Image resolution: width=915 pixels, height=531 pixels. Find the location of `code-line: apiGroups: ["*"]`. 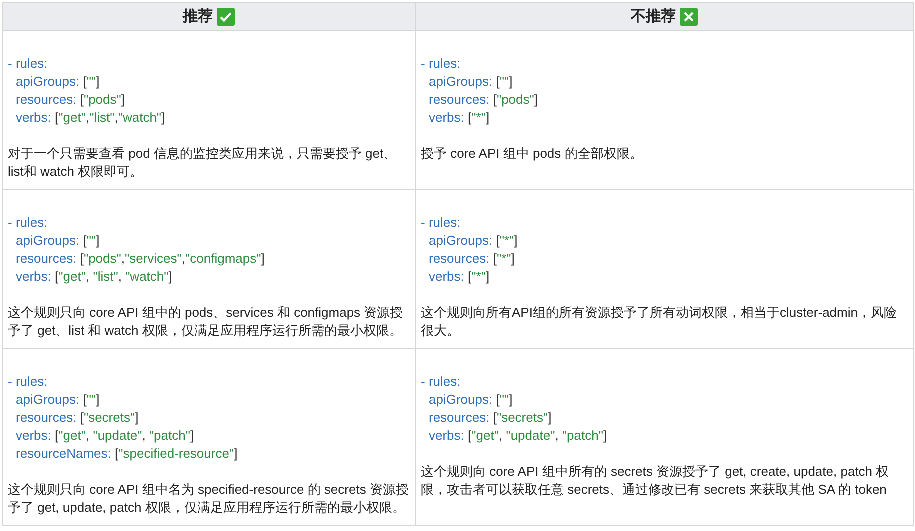

code-line: apiGroups: ["*"] is located at coordinates (473, 241).